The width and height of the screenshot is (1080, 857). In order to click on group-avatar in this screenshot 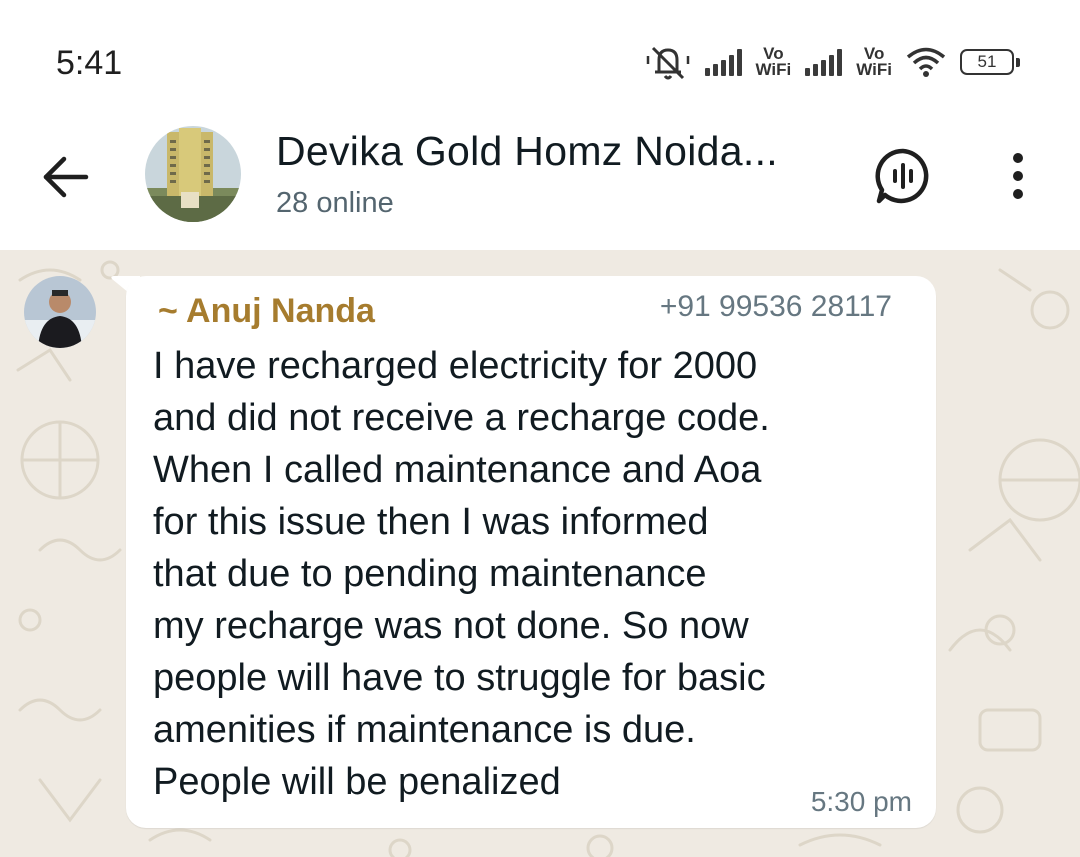, I will do `click(193, 174)`.